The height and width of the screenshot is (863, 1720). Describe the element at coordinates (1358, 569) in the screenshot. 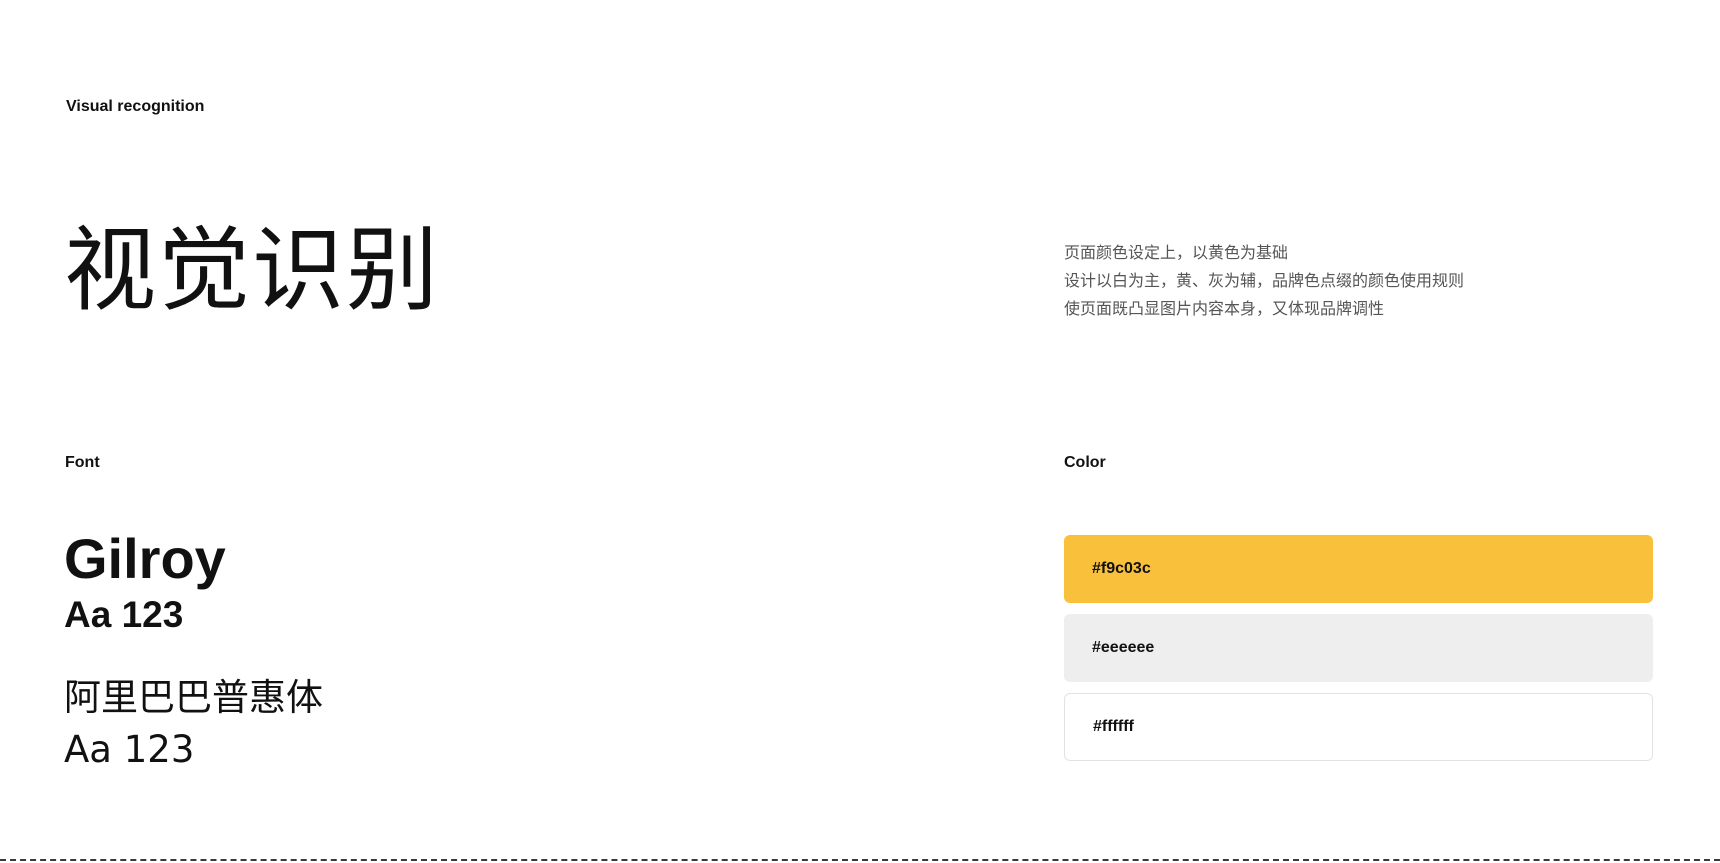

I see `color-swatch-yellow: #f9c03c` at that location.